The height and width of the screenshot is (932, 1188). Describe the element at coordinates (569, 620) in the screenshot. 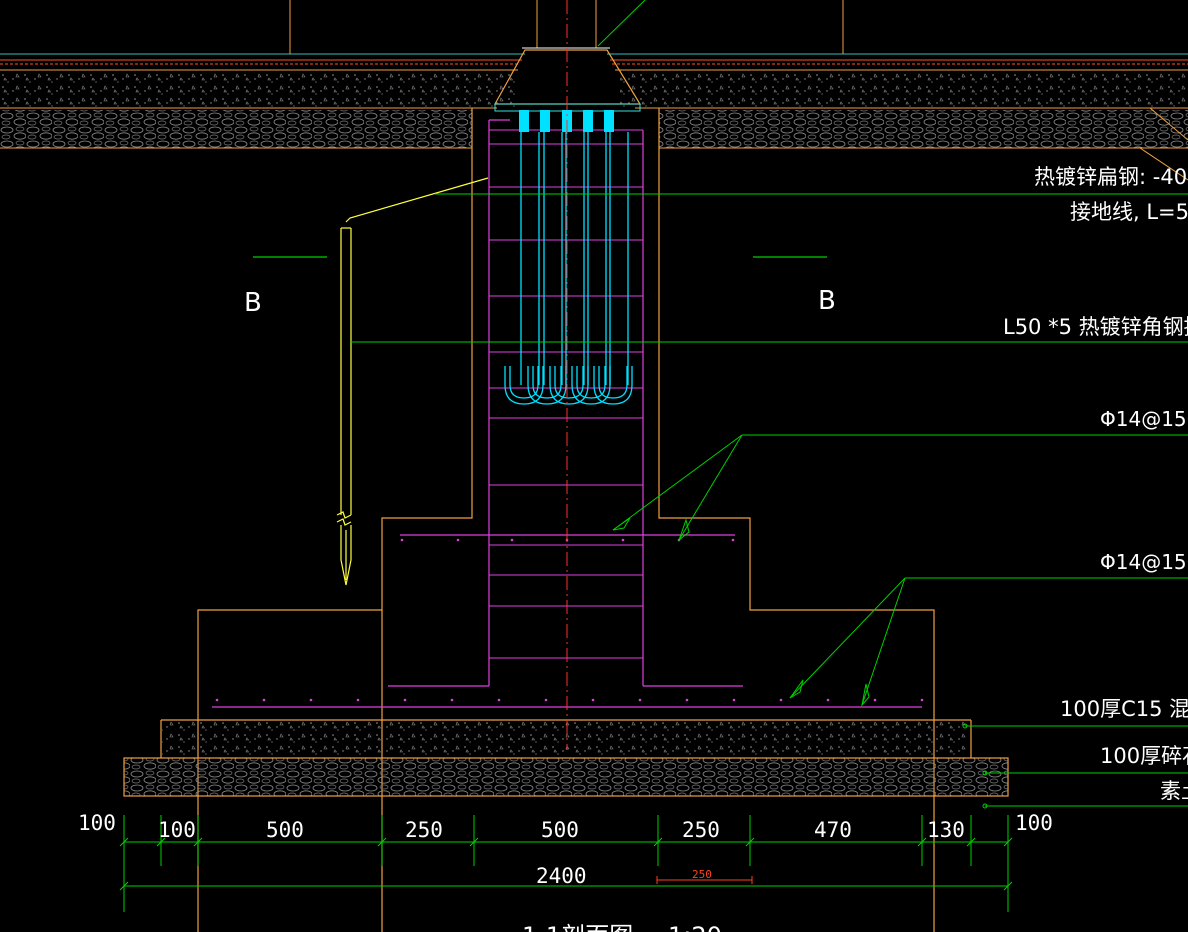

I see `rebar-dots` at that location.